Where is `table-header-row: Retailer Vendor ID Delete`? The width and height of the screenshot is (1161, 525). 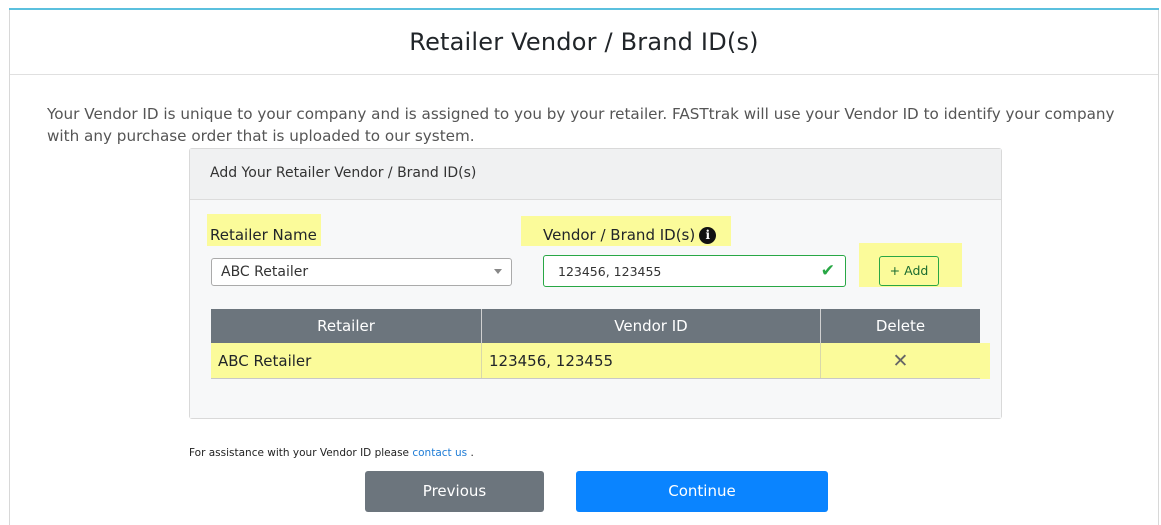 table-header-row: Retailer Vendor ID Delete is located at coordinates (595, 326).